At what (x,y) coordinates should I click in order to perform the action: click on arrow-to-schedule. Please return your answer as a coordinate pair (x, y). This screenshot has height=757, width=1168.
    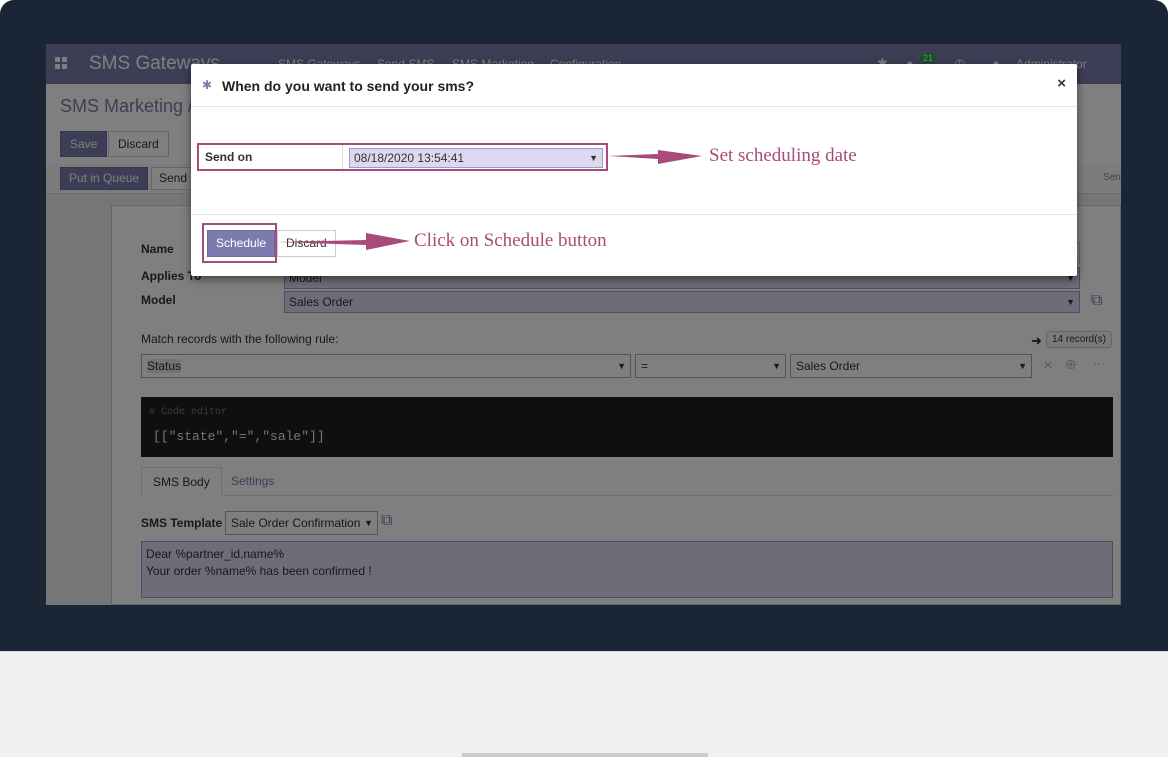
    Looking at the image, I should click on (343, 241).